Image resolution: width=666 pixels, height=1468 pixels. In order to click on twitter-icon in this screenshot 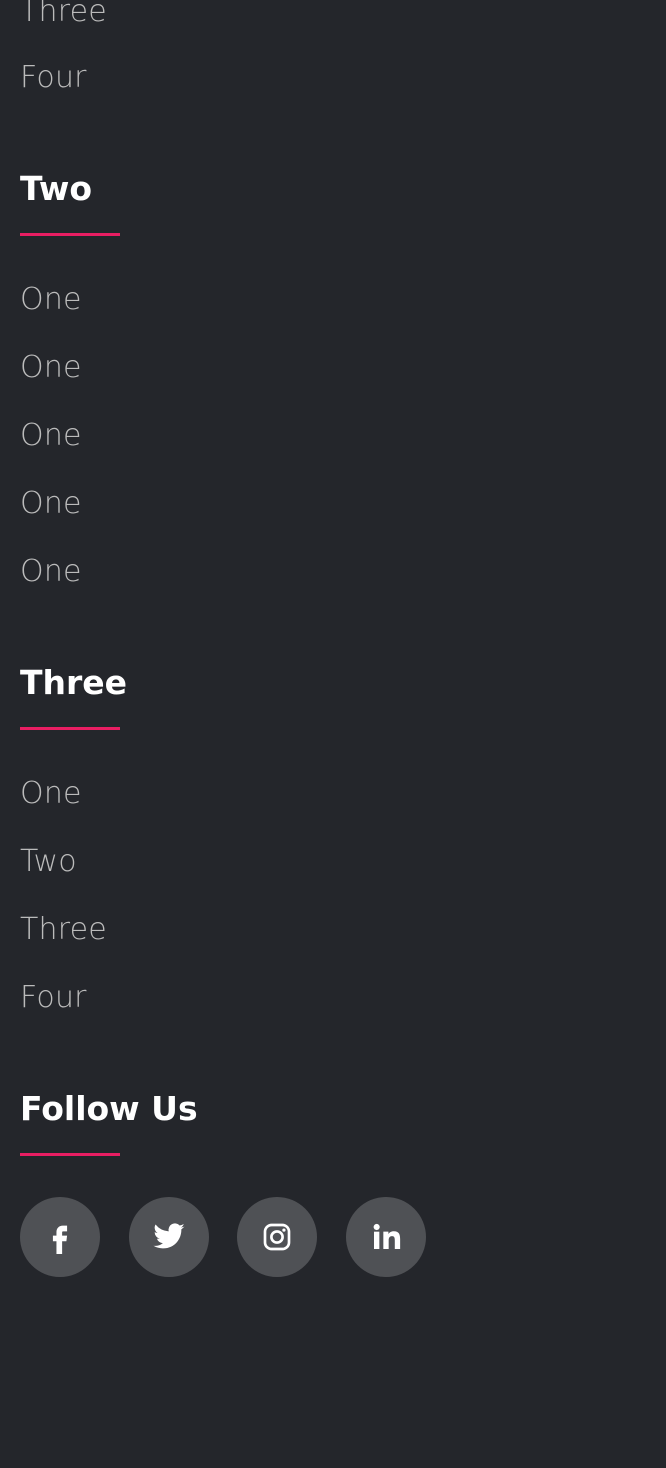, I will do `click(169, 1236)`.